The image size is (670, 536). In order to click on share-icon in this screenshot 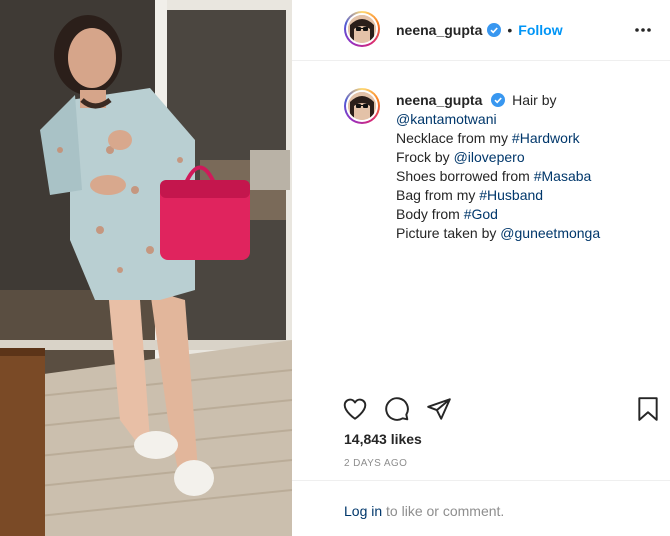, I will do `click(439, 409)`.